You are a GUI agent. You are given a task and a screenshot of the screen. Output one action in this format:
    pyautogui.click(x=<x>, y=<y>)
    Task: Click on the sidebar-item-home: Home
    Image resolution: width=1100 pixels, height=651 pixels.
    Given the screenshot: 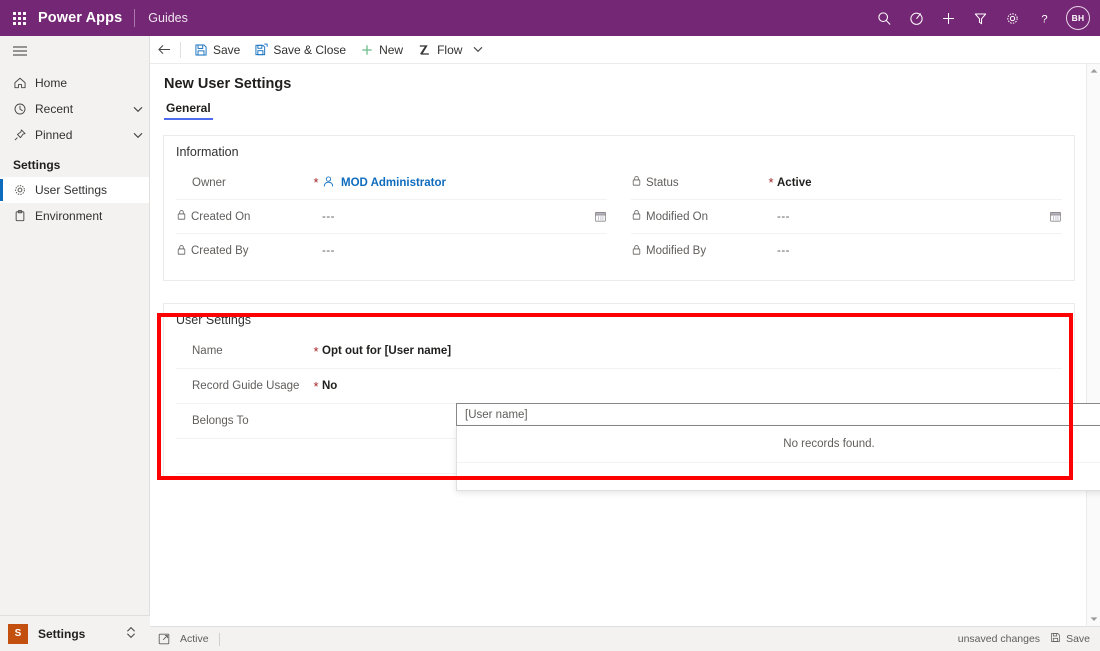 What is the action you would take?
    pyautogui.click(x=74, y=83)
    